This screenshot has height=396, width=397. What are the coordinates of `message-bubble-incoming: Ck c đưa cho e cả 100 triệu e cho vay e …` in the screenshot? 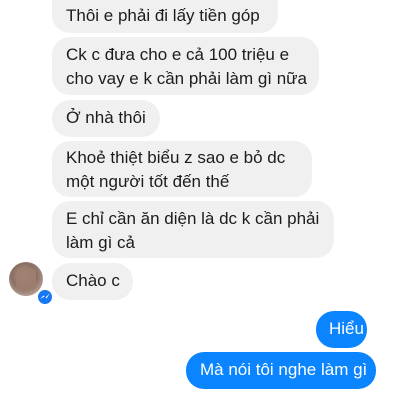 It's located at (185, 66).